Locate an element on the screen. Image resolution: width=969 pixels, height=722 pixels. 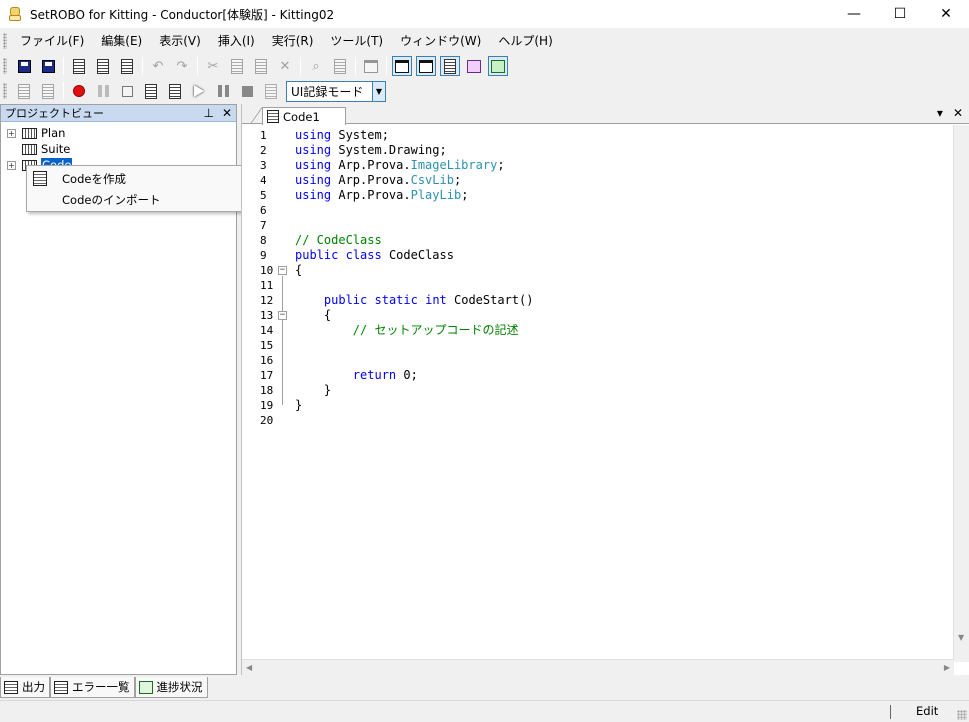
properties-button is located at coordinates (103, 66).